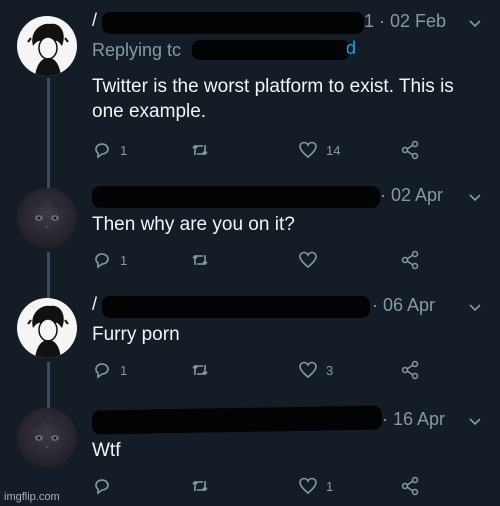 The width and height of the screenshot is (500, 506). I want to click on like-button, so click(312, 260).